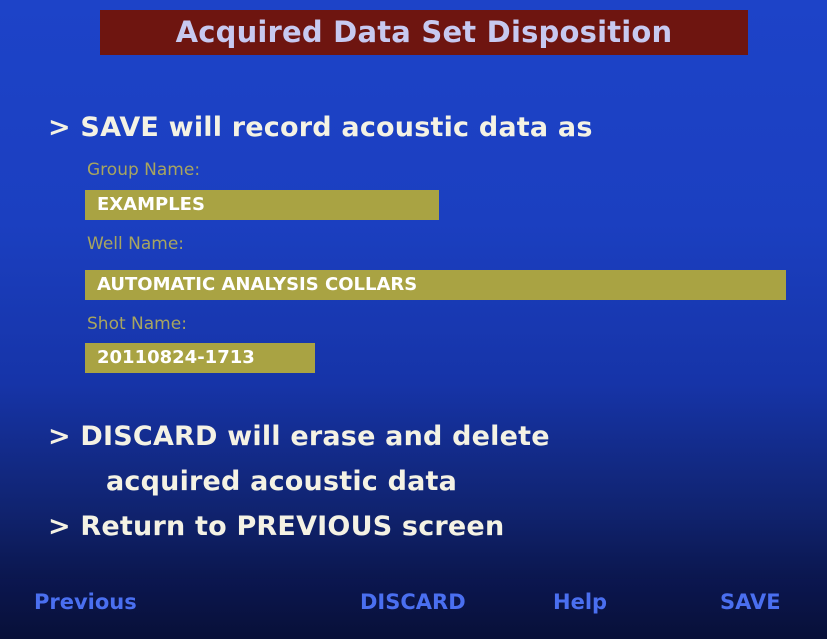 The image size is (827, 639). I want to click on save-button: SAVE, so click(750, 602).